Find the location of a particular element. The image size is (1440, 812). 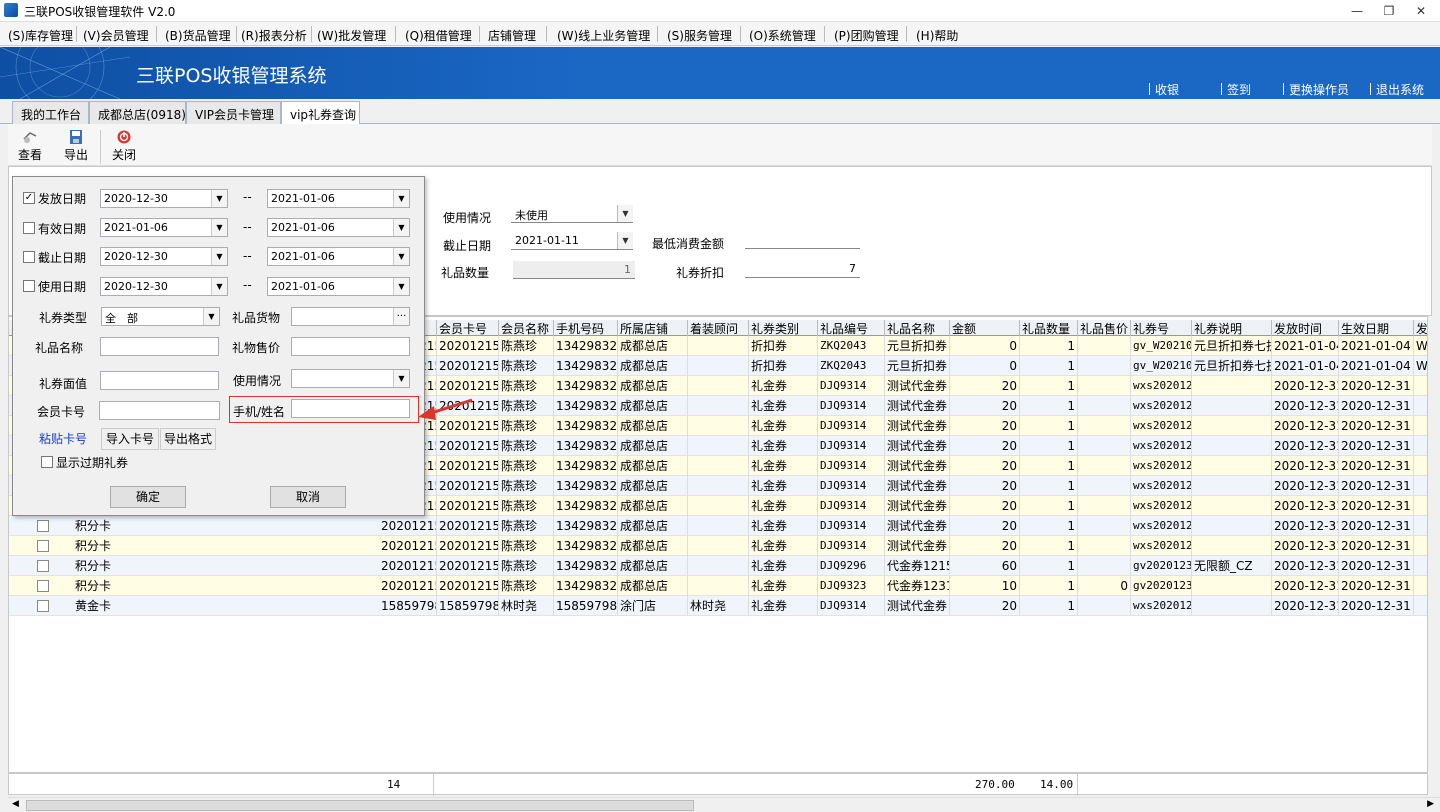

valid-date-checkbox is located at coordinates (29, 228).